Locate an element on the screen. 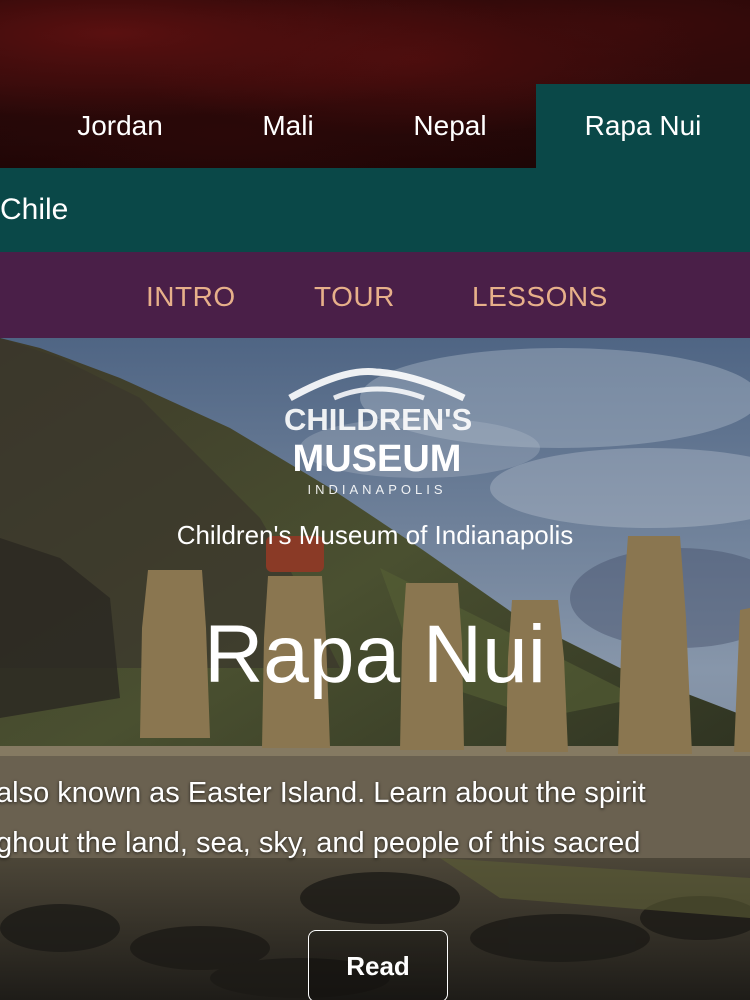  section-nav: INTRO TOUR LESSONS is located at coordinates (375, 295).